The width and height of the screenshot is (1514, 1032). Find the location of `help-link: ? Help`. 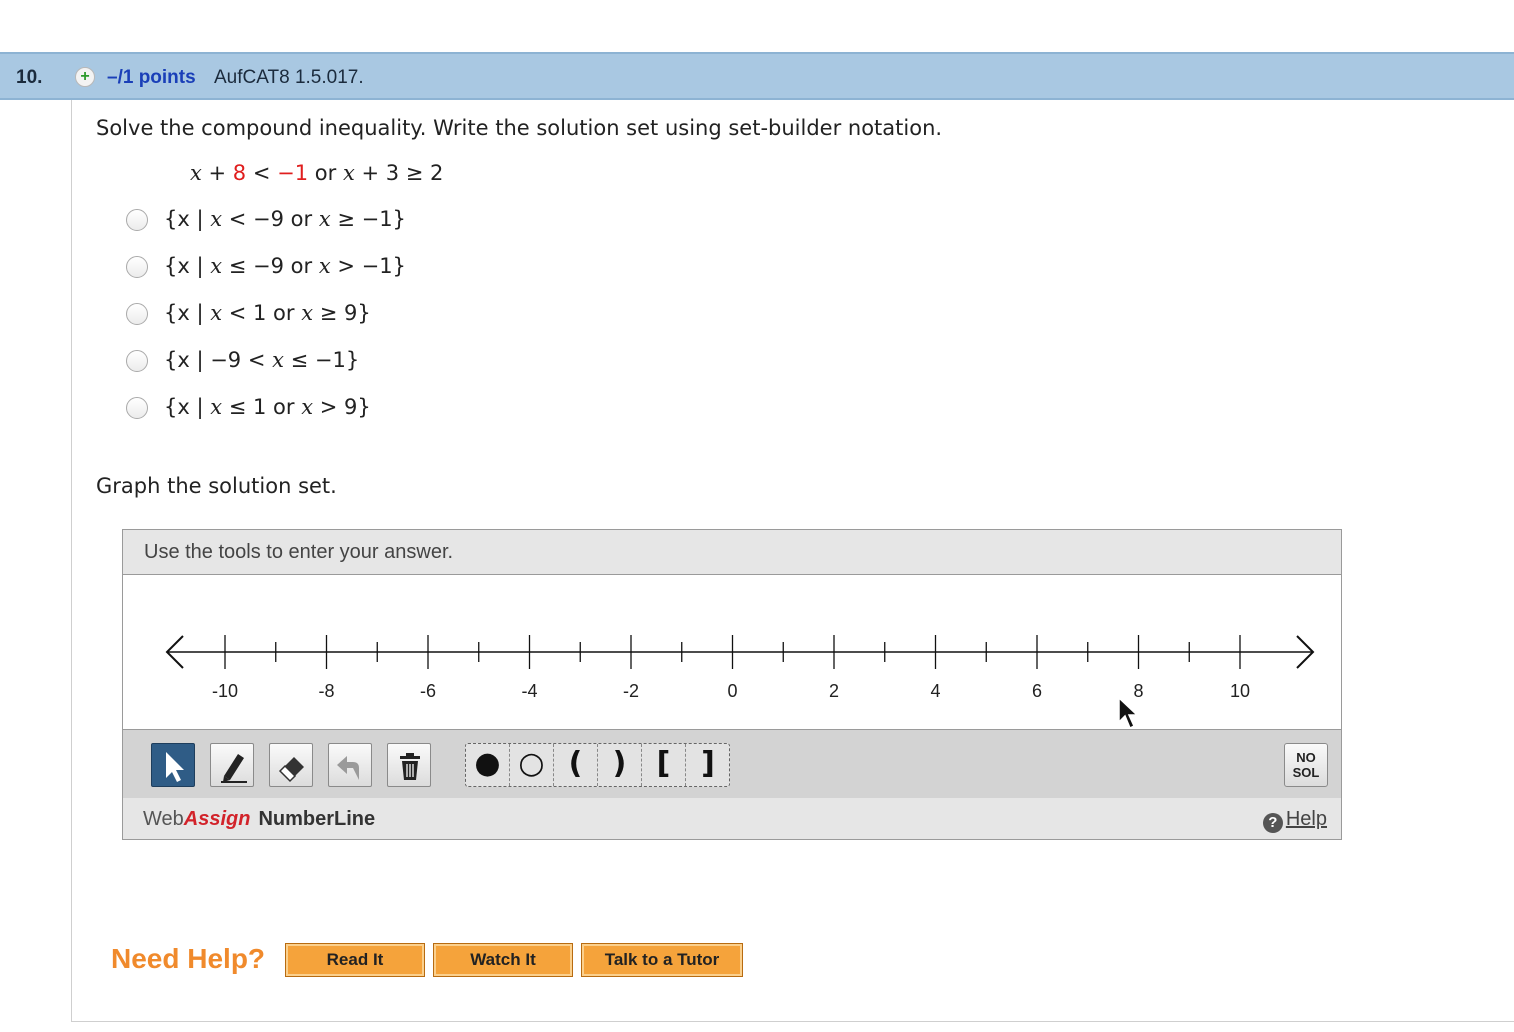

help-link: ? Help is located at coordinates (1294, 820).